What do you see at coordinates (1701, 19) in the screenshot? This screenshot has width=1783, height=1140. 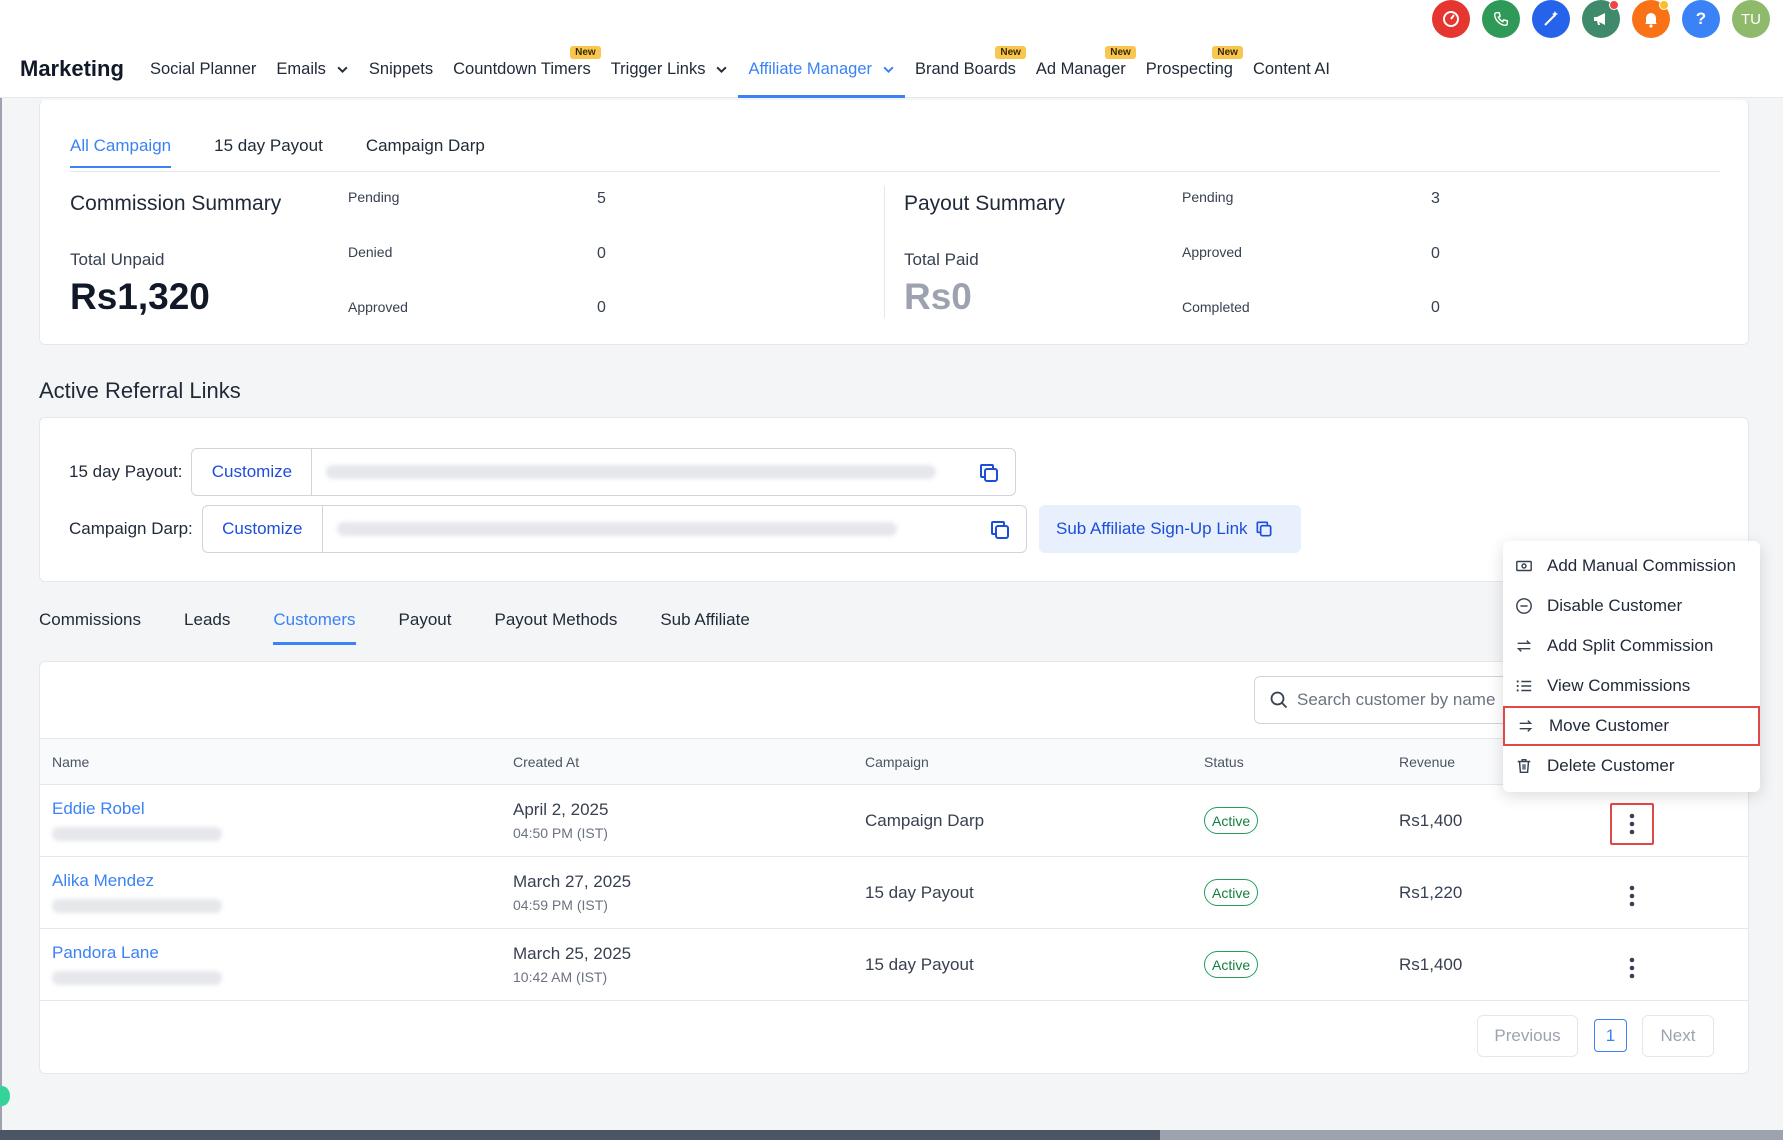 I see `help-icon: ?` at bounding box center [1701, 19].